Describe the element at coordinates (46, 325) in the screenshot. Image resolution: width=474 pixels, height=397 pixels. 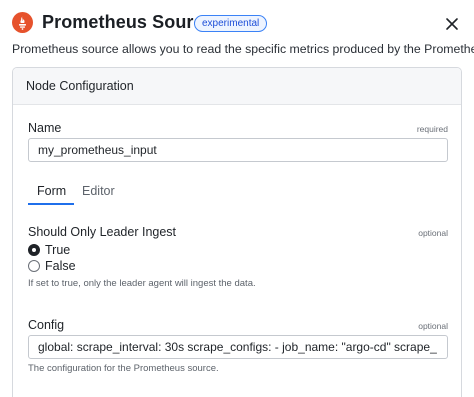
I see `config-label: Config` at that location.